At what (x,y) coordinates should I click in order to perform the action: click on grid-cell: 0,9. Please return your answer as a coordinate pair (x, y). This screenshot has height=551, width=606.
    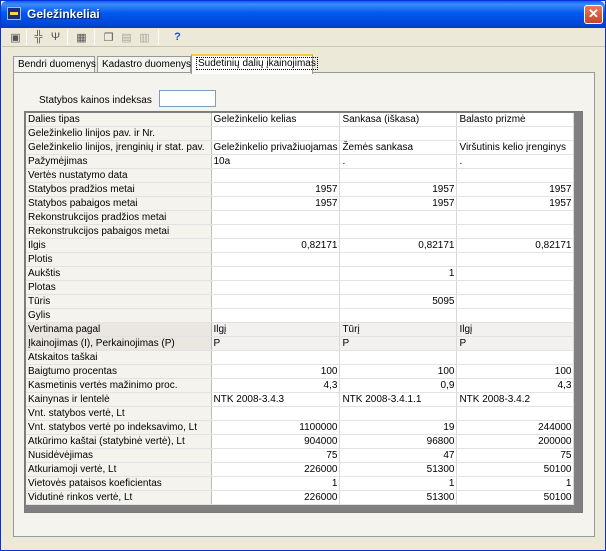
    Looking at the image, I should click on (398, 386).